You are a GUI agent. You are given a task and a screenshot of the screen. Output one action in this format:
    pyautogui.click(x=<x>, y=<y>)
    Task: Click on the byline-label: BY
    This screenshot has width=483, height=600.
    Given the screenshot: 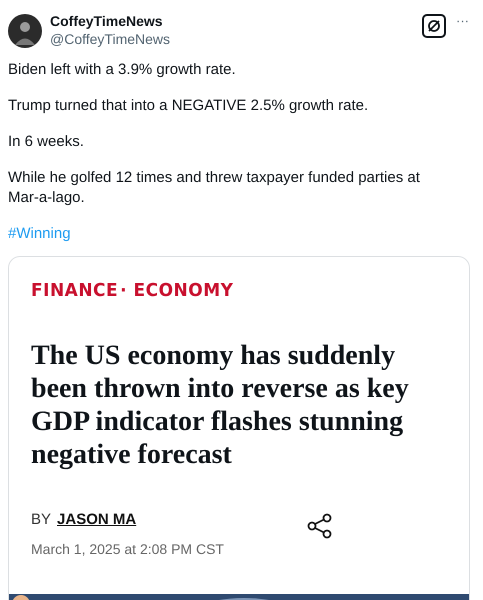 What is the action you would take?
    pyautogui.click(x=41, y=520)
    